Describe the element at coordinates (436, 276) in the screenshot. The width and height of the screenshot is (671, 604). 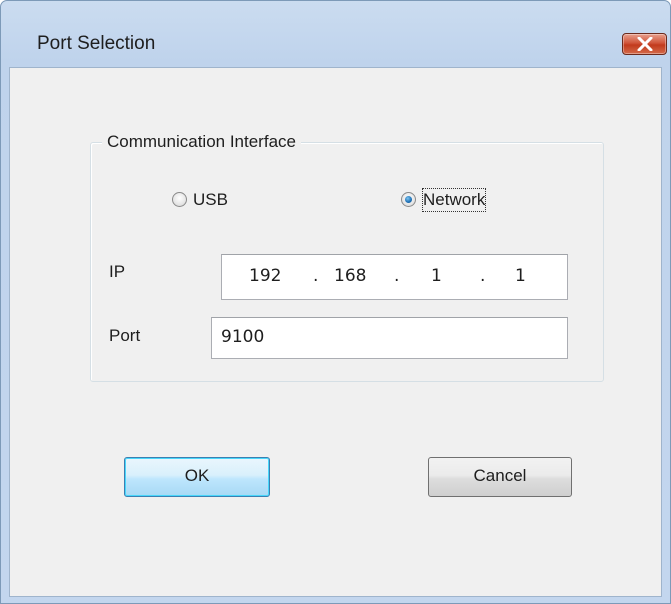
I see `ip-octet-3: 1` at that location.